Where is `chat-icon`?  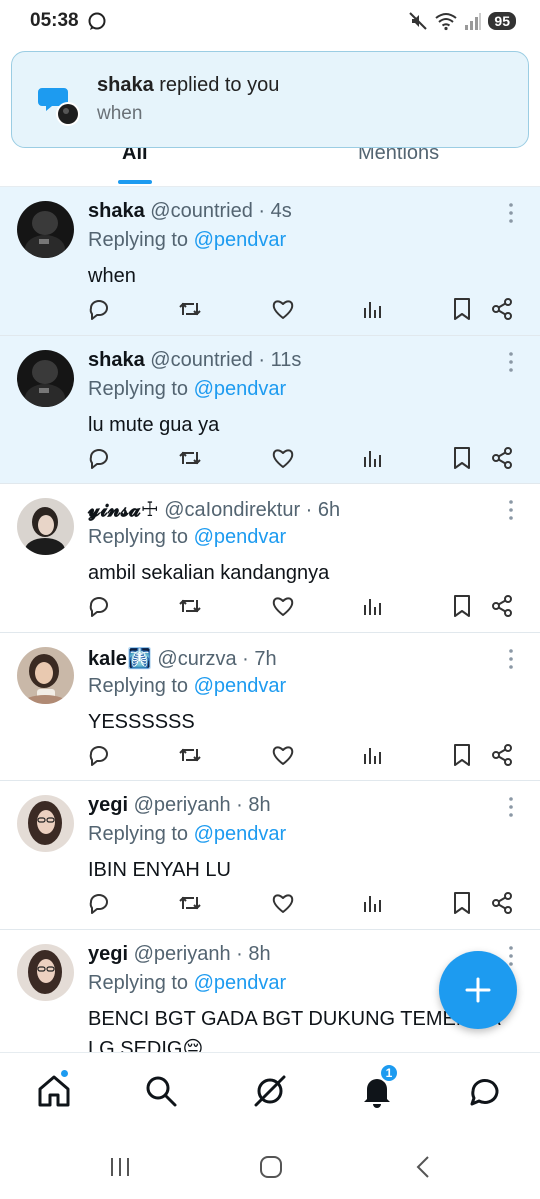
chat-icon is located at coordinates (484, 1092).